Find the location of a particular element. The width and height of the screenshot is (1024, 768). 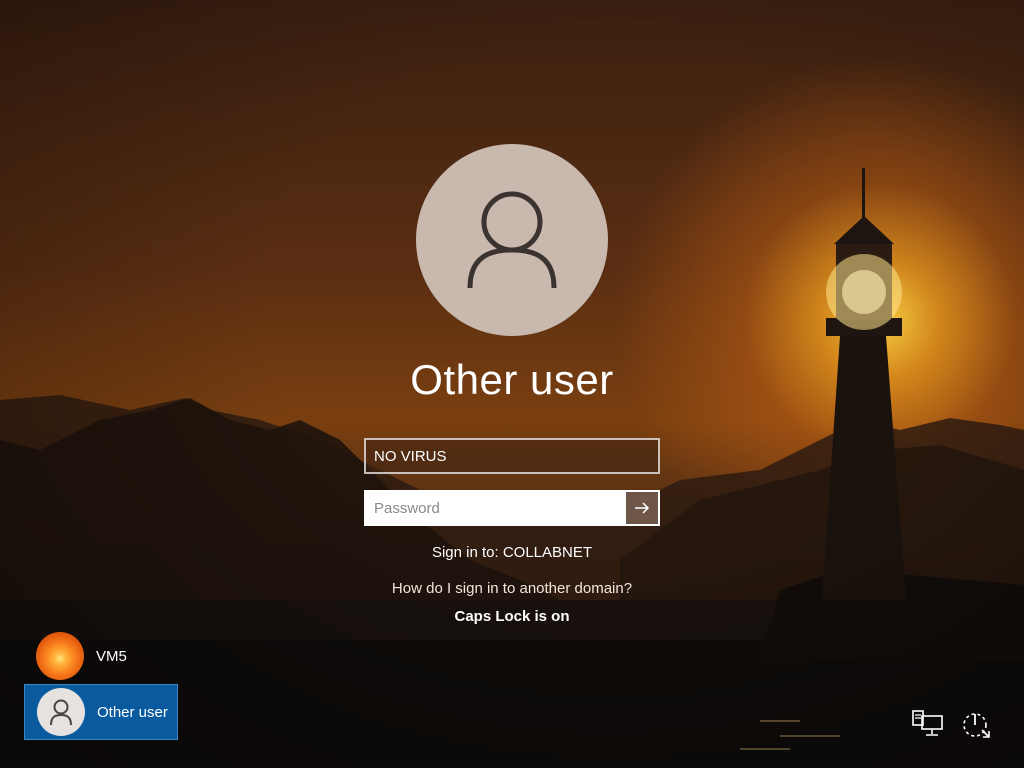

user-tile-vm5: VM5 is located at coordinates (101, 656).